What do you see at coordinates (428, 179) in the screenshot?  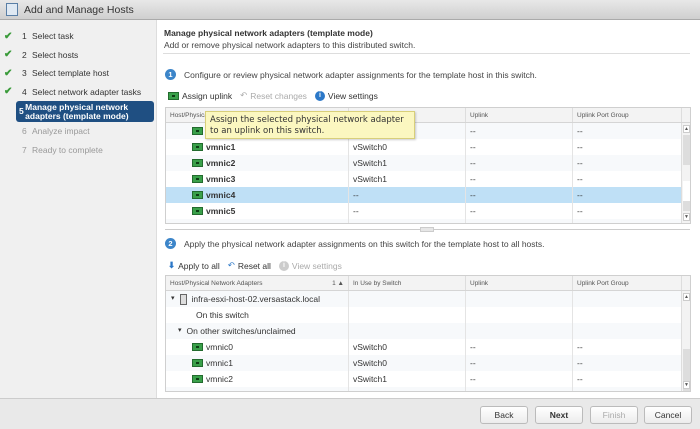 I see `table-row: vmnic3 vSwitch1 -- --` at bounding box center [428, 179].